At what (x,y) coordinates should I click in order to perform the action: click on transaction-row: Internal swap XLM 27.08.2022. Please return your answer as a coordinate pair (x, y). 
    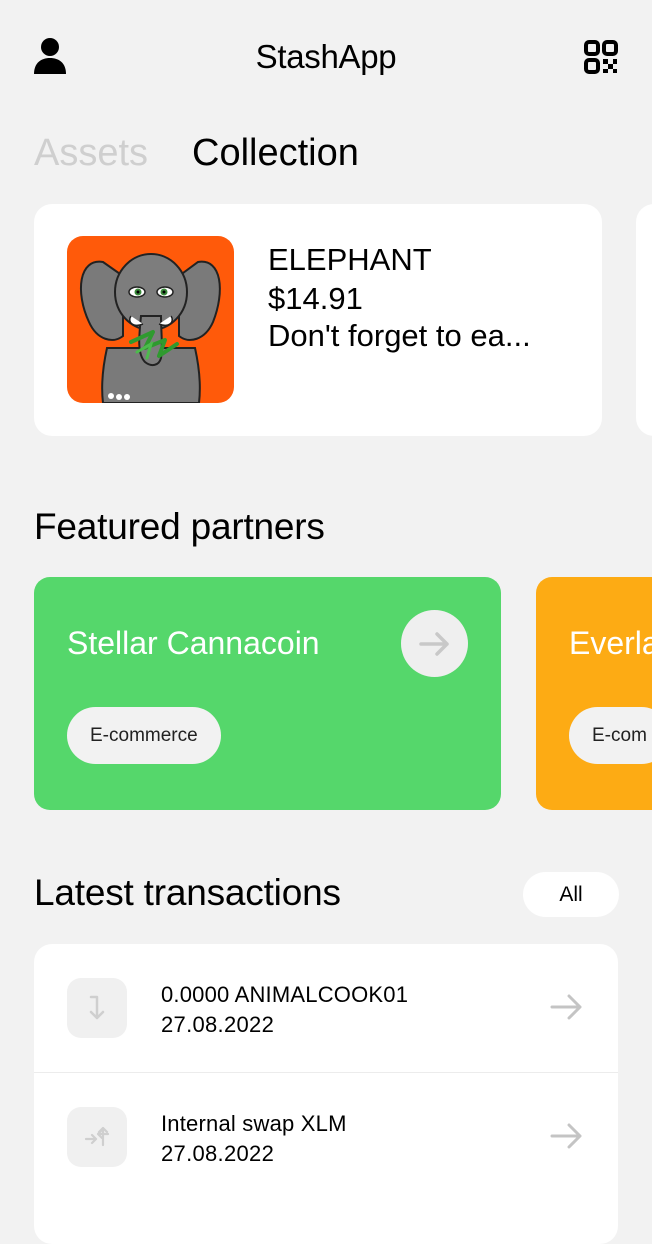
    Looking at the image, I should click on (326, 1137).